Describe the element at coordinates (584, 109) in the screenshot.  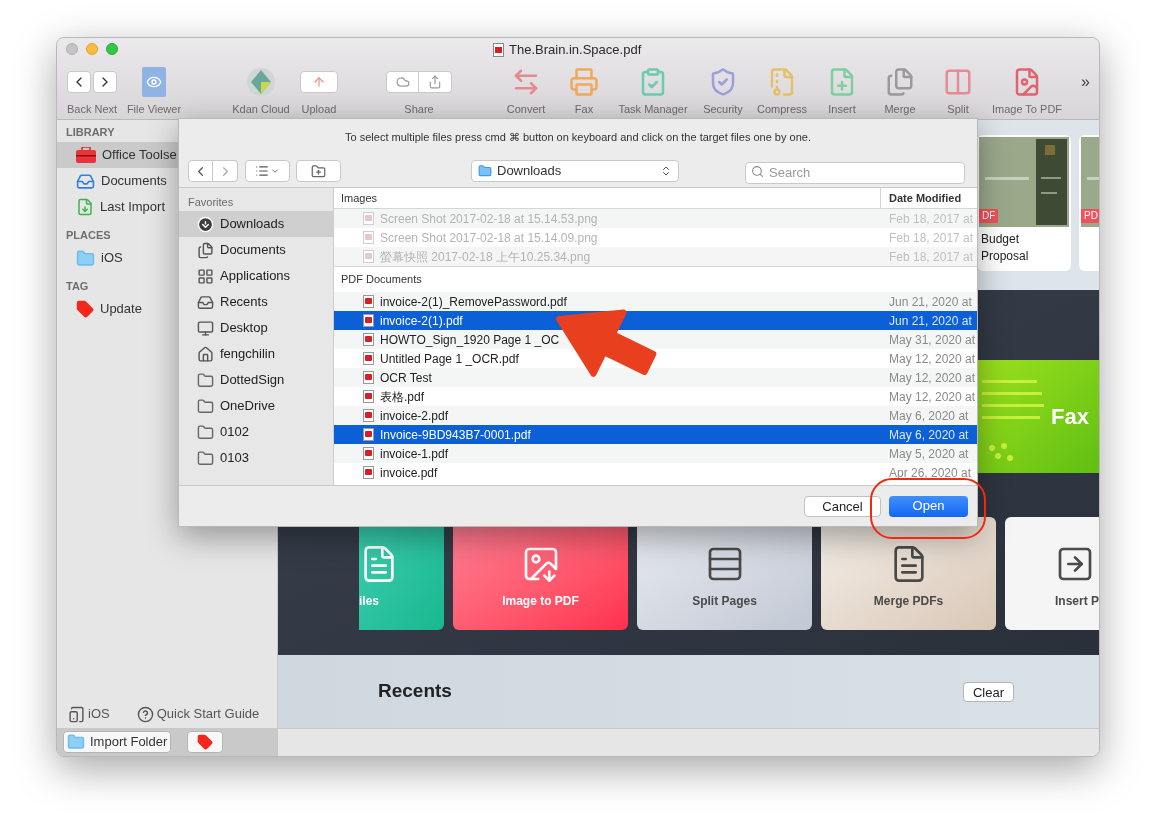
I see `toolbar-label: Fax` at that location.